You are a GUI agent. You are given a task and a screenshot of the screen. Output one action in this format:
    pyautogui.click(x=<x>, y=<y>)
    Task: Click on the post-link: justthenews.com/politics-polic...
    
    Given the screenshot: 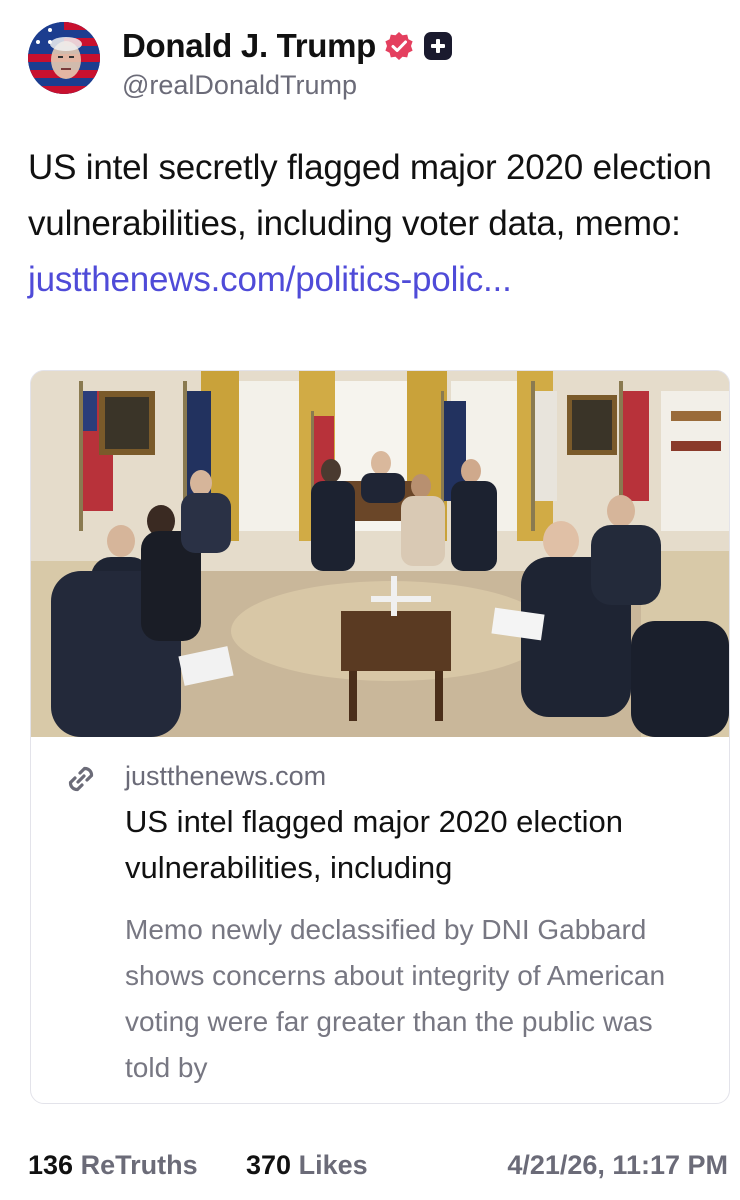 What is the action you would take?
    pyautogui.click(x=270, y=279)
    